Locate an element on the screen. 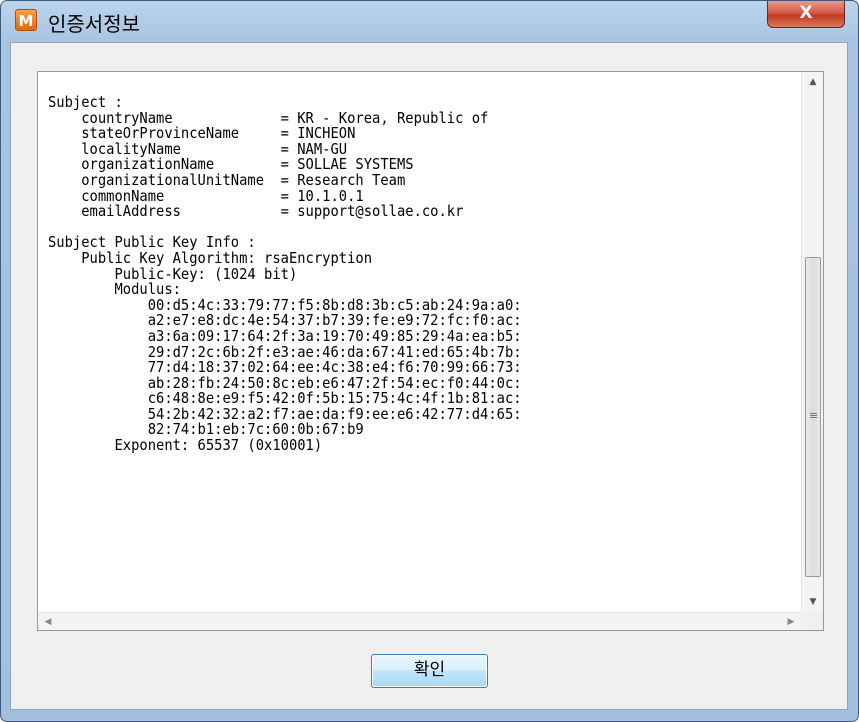  scroll-right-icon: ▶ is located at coordinates (791, 621).